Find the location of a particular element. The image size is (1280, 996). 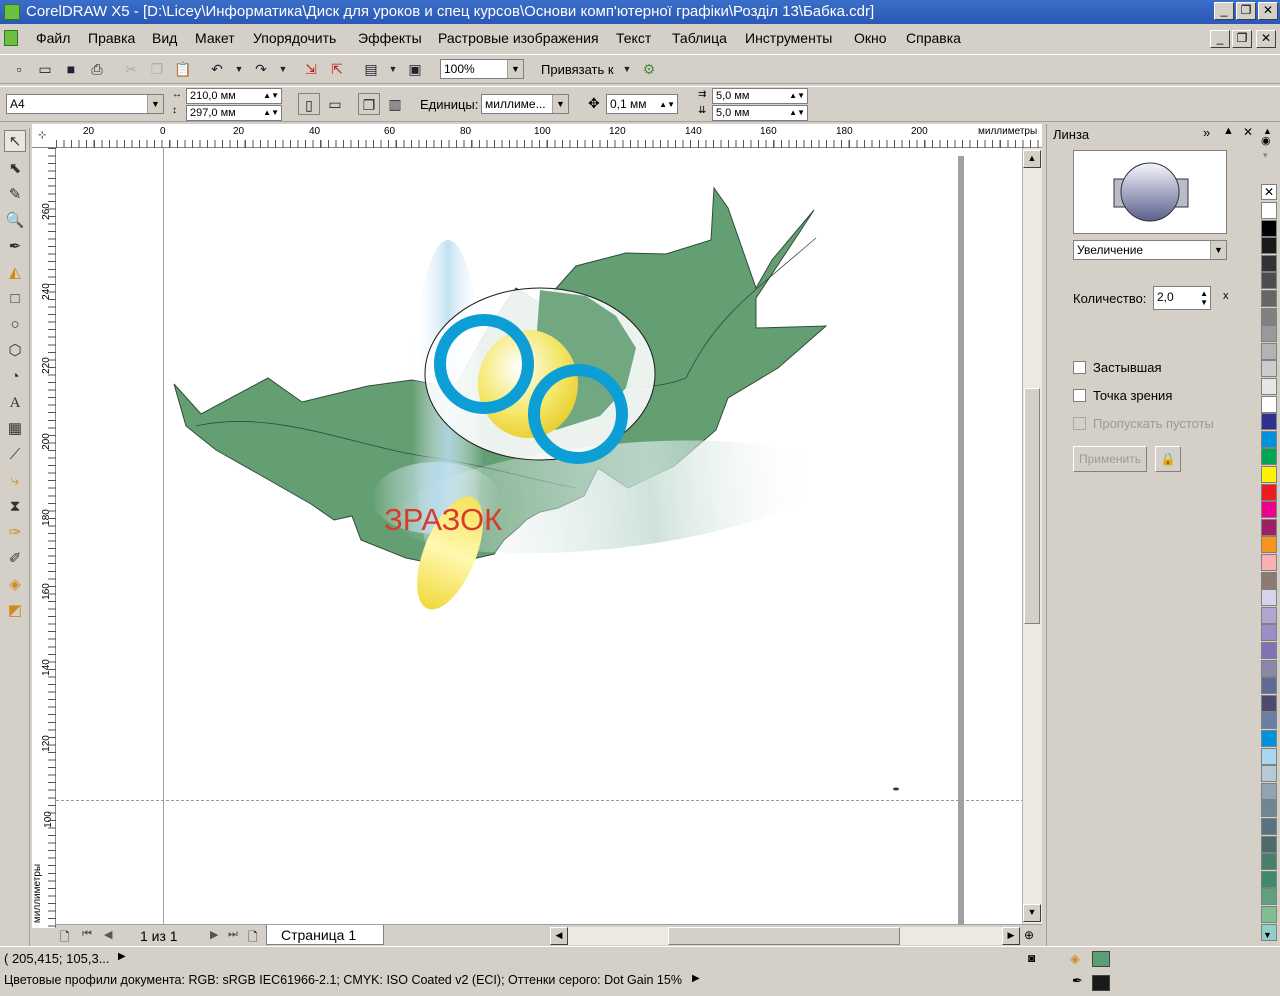

height-spinner: ▲▼ is located at coordinates (271, 113).